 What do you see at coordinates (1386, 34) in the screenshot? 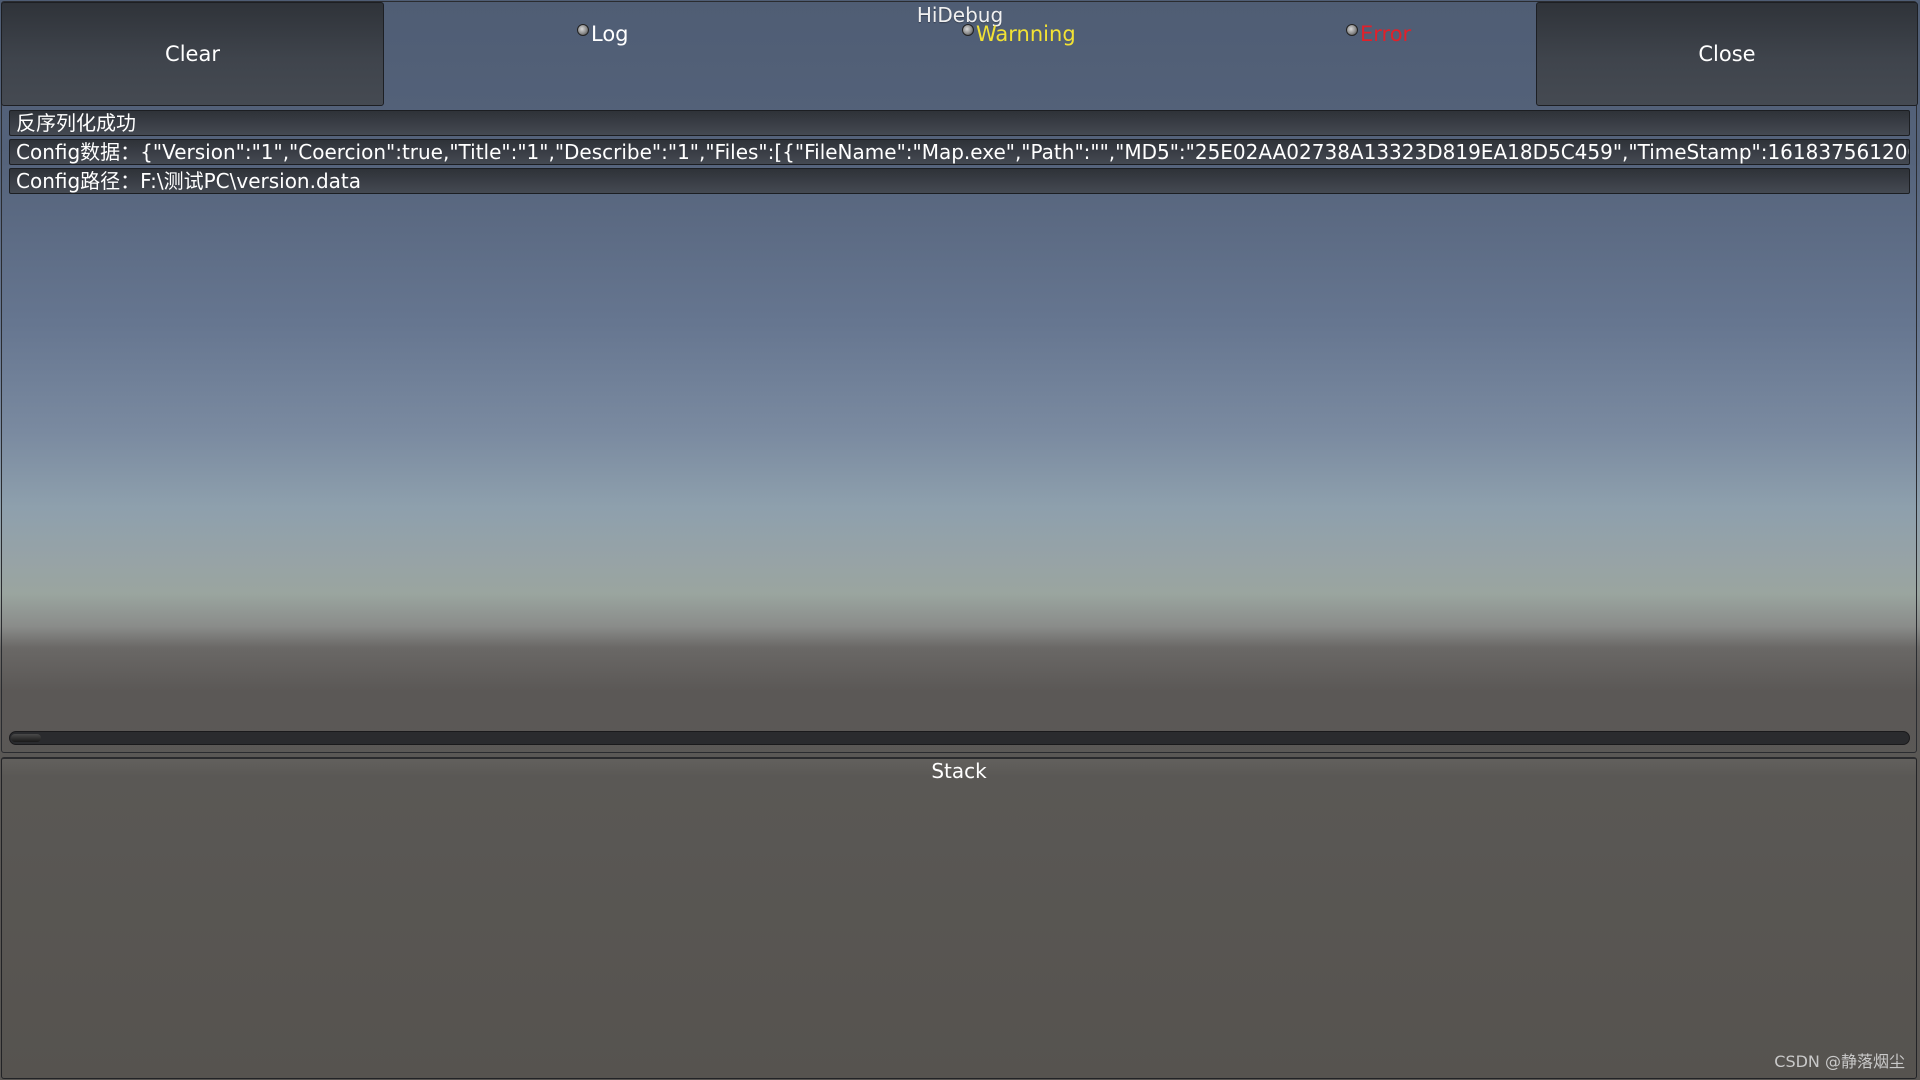
I see `error-toggle-label: Error` at bounding box center [1386, 34].